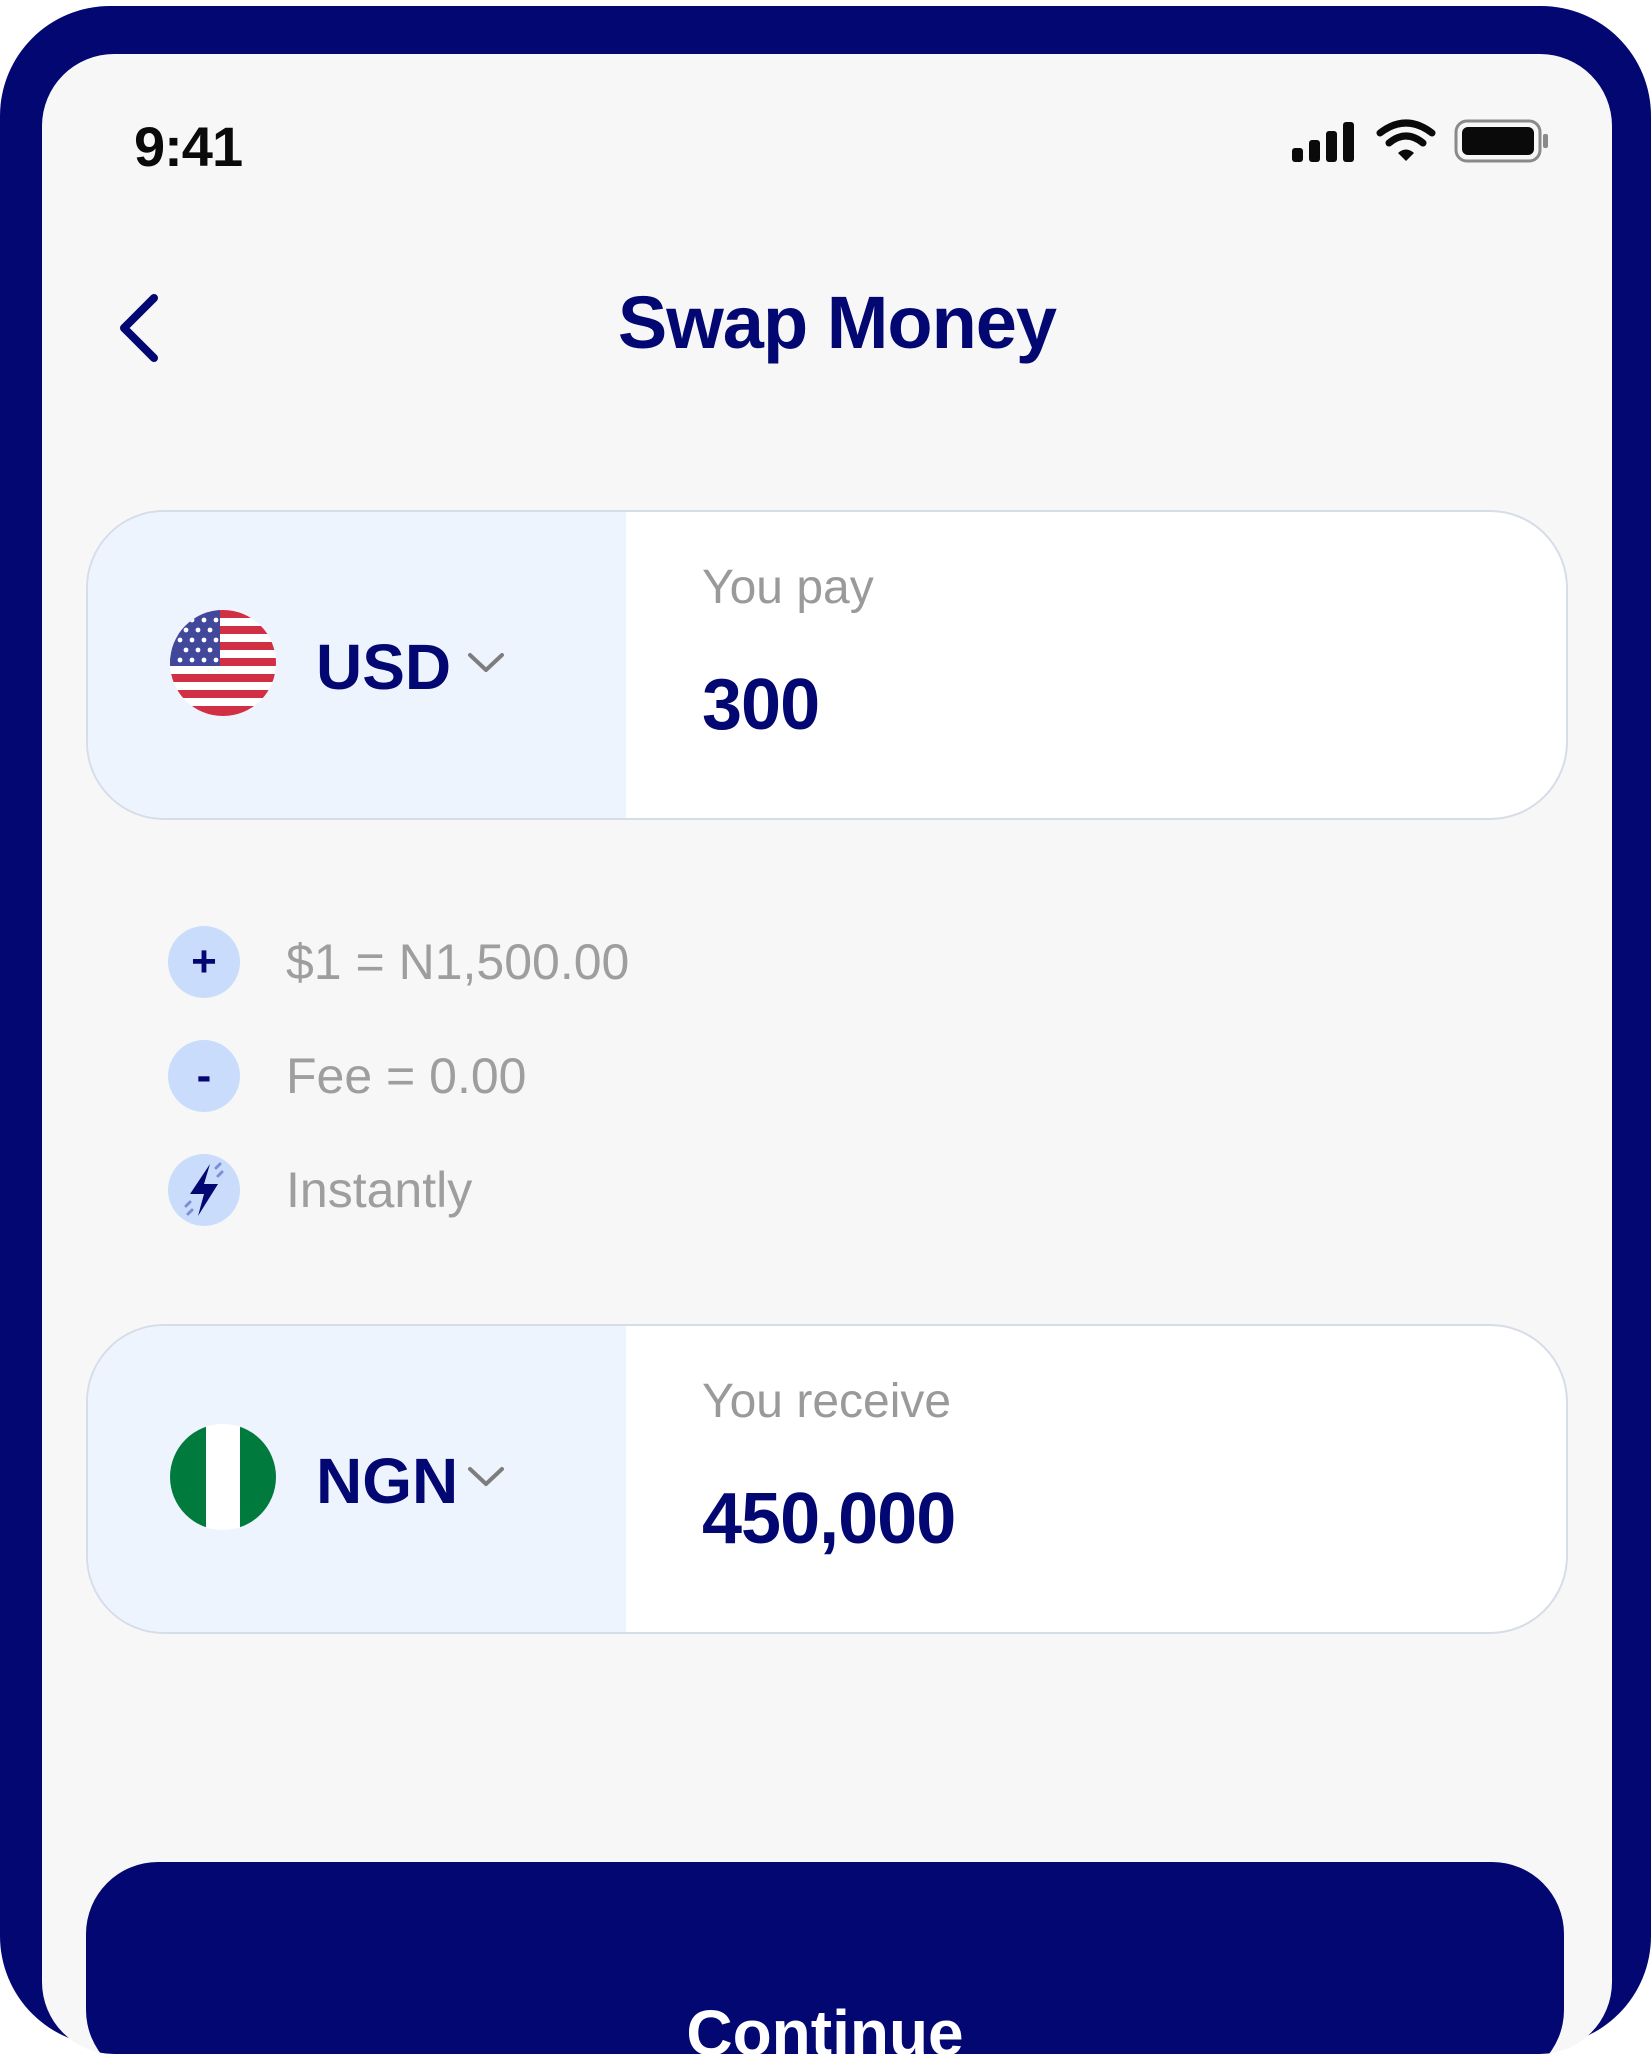  I want to click on us-flag-icon, so click(223, 663).